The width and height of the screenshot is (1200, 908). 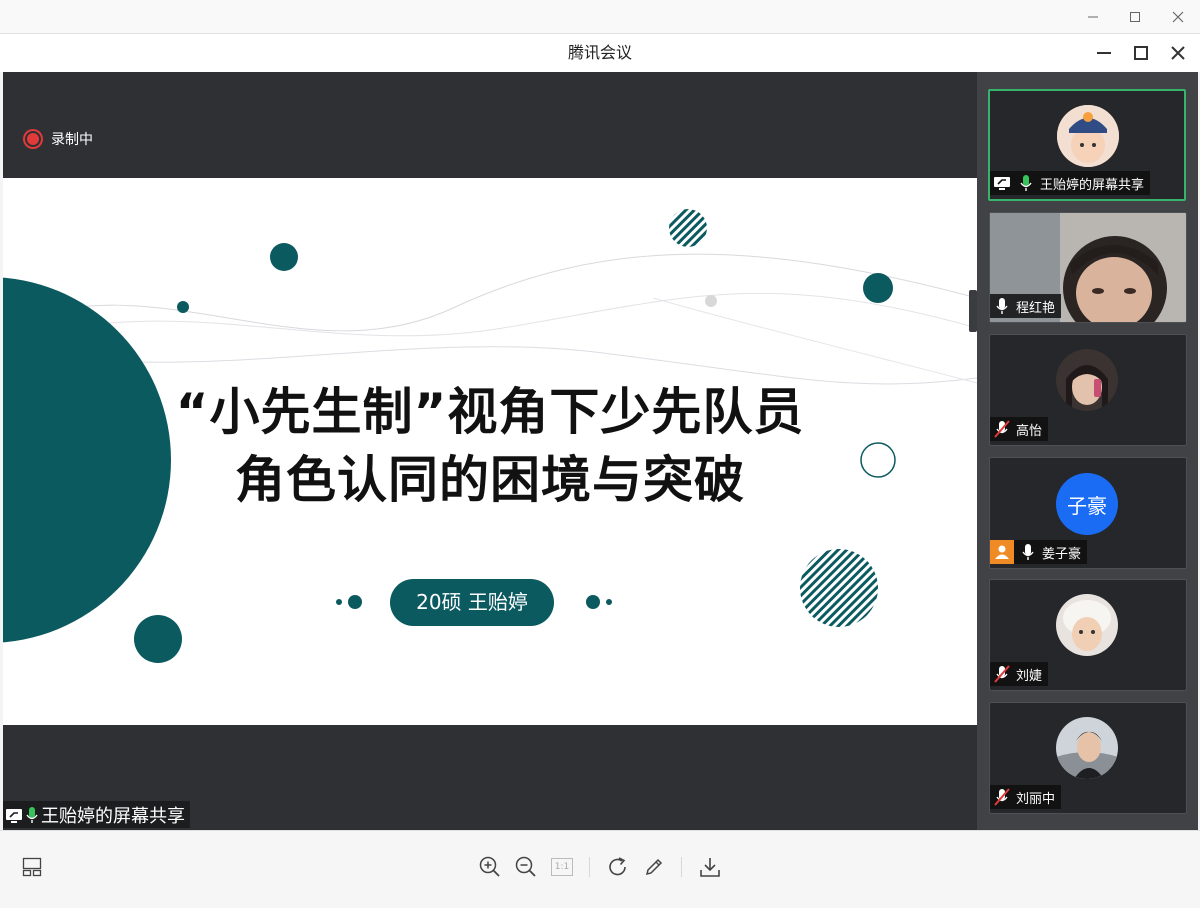 I want to click on pen-icon, so click(x=654, y=867).